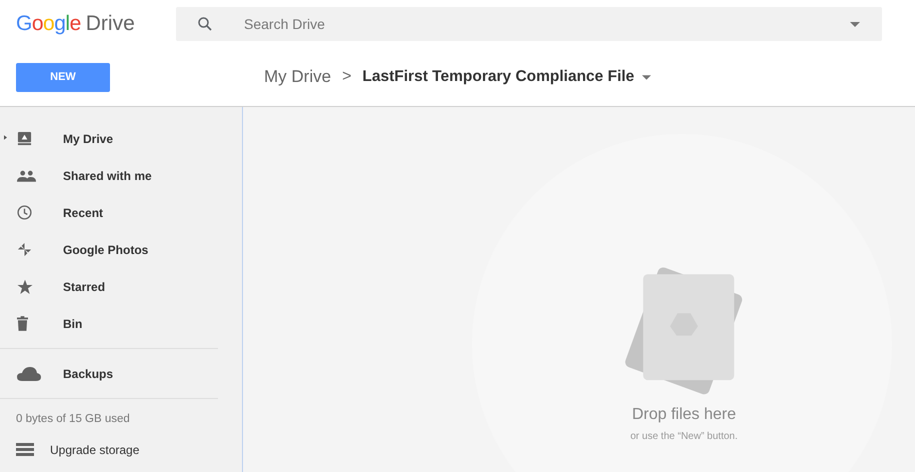 This screenshot has height=472, width=915. What do you see at coordinates (546, 24) in the screenshot?
I see `search-field: Search Drive` at bounding box center [546, 24].